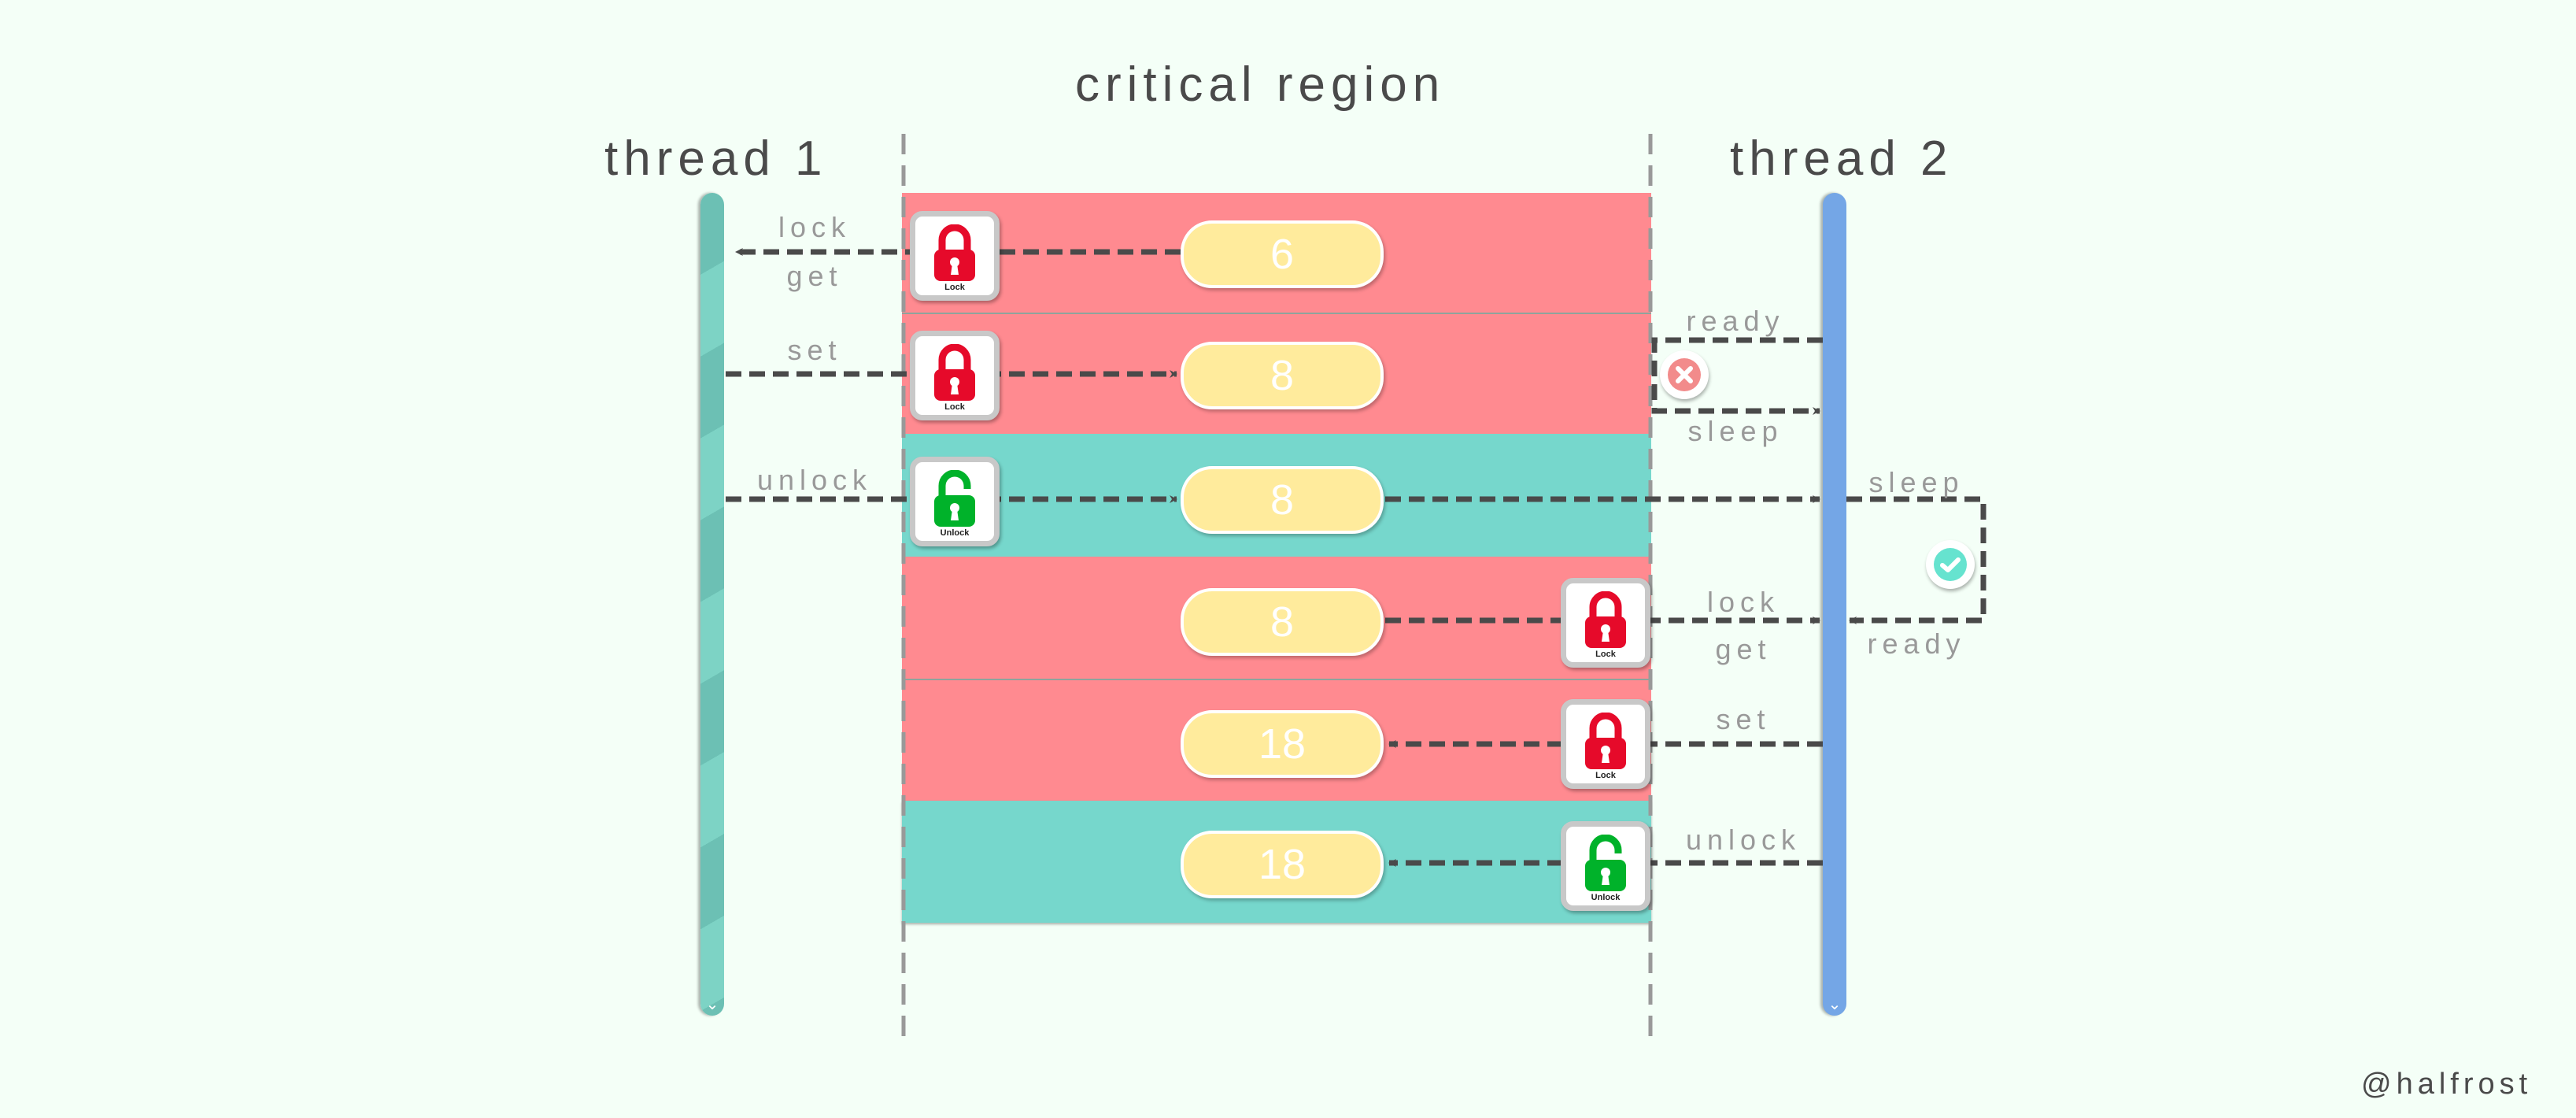 This screenshot has width=2576, height=1118. What do you see at coordinates (1282, 864) in the screenshot?
I see `value-pill-step-6: 18` at bounding box center [1282, 864].